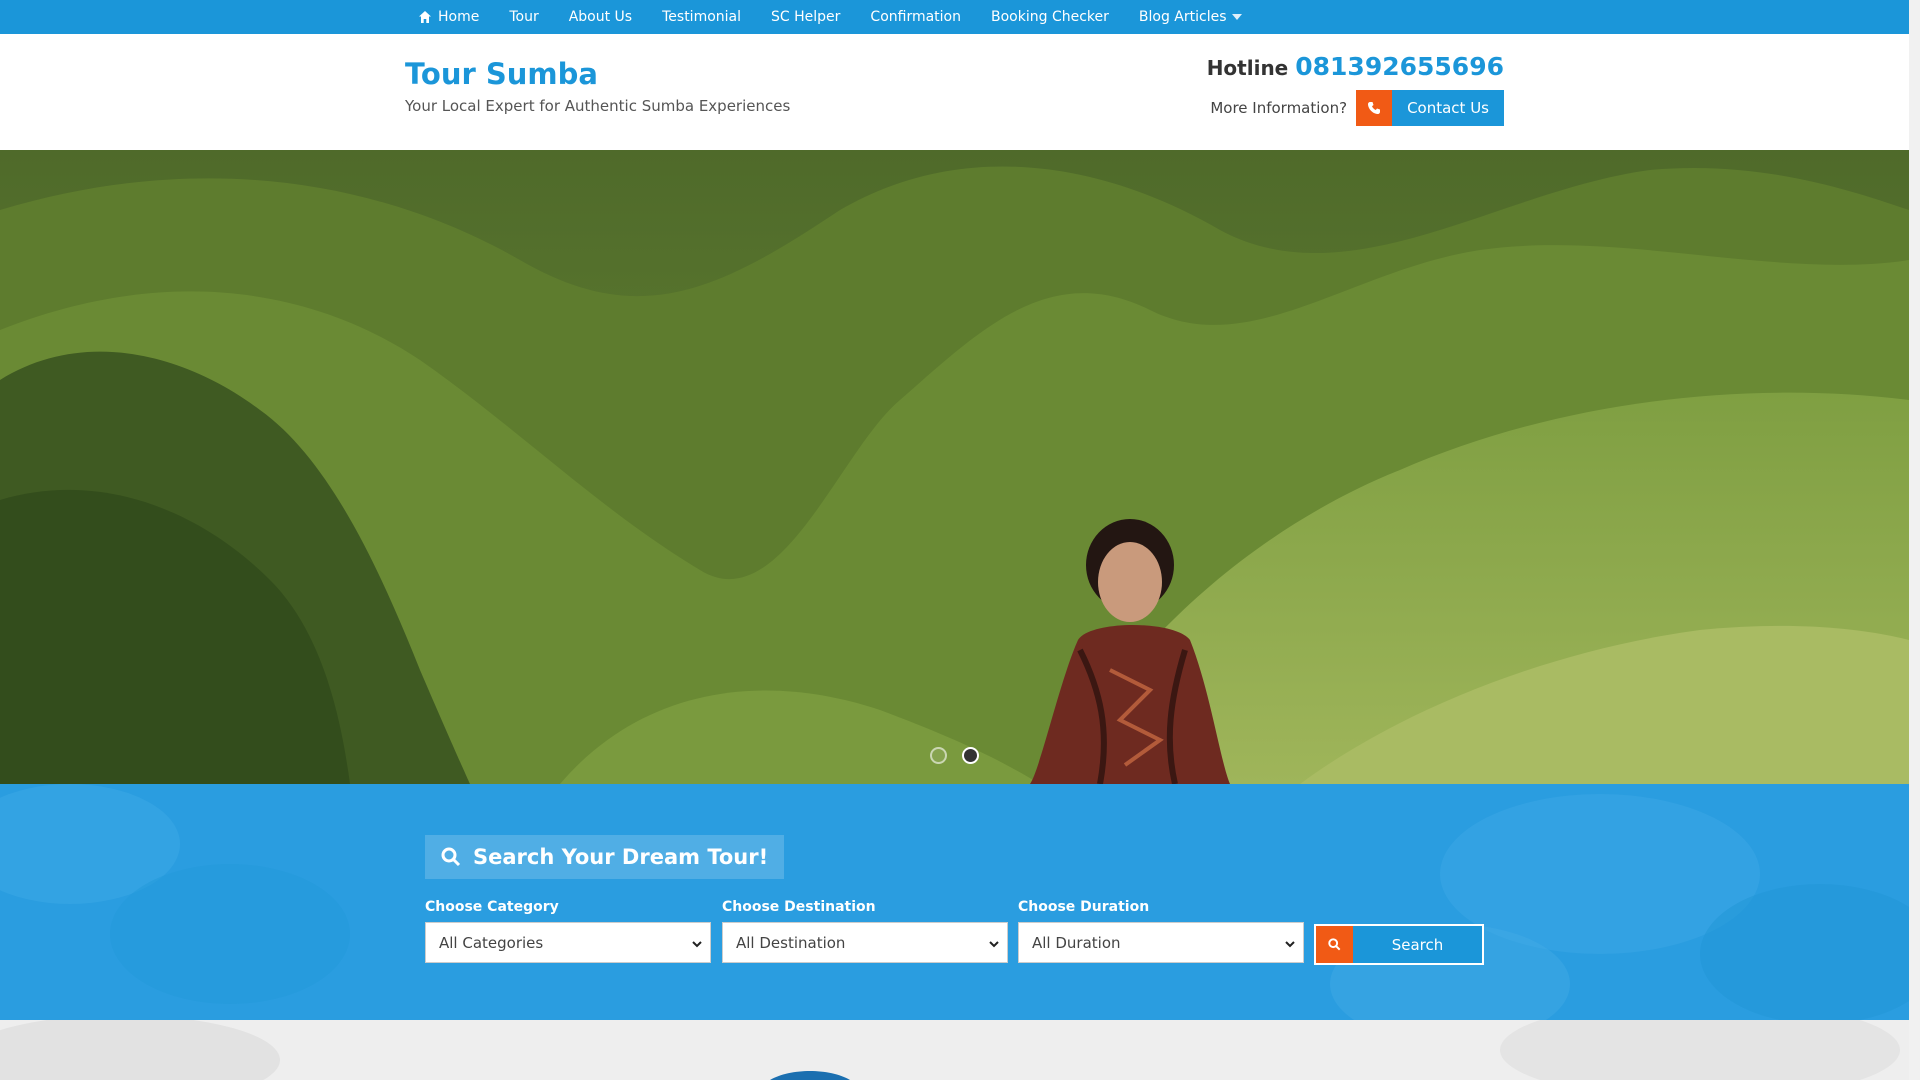 The image size is (1920, 1080). I want to click on duration-field: Choose Duration All Duration, so click(1161, 931).